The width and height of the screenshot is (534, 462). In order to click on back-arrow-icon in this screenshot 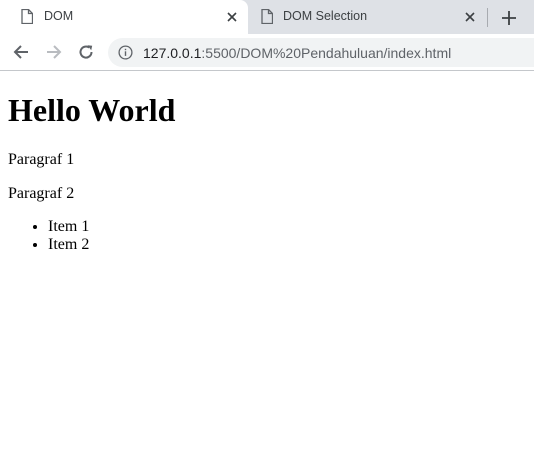, I will do `click(20, 52)`.